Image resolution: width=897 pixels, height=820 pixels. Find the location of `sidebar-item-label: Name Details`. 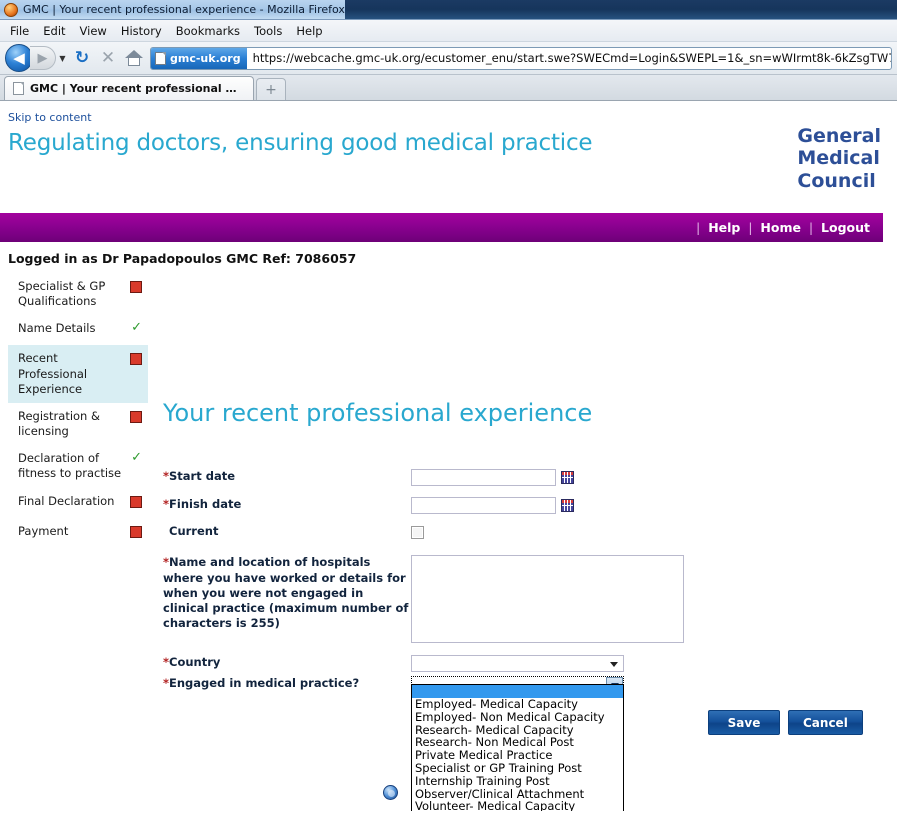

sidebar-item-label: Name Details is located at coordinates (57, 328).